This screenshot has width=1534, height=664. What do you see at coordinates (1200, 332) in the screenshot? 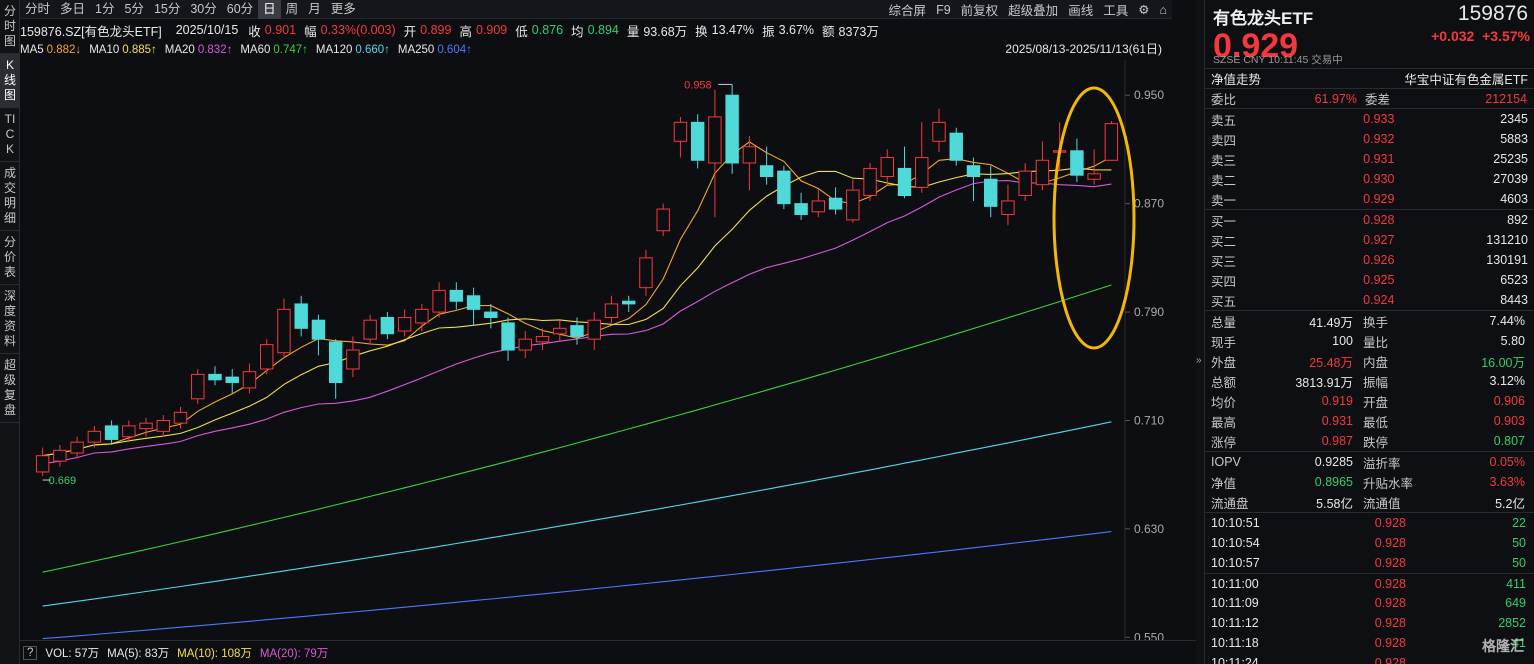
I see `panel-collapse-strip: »` at bounding box center [1200, 332].